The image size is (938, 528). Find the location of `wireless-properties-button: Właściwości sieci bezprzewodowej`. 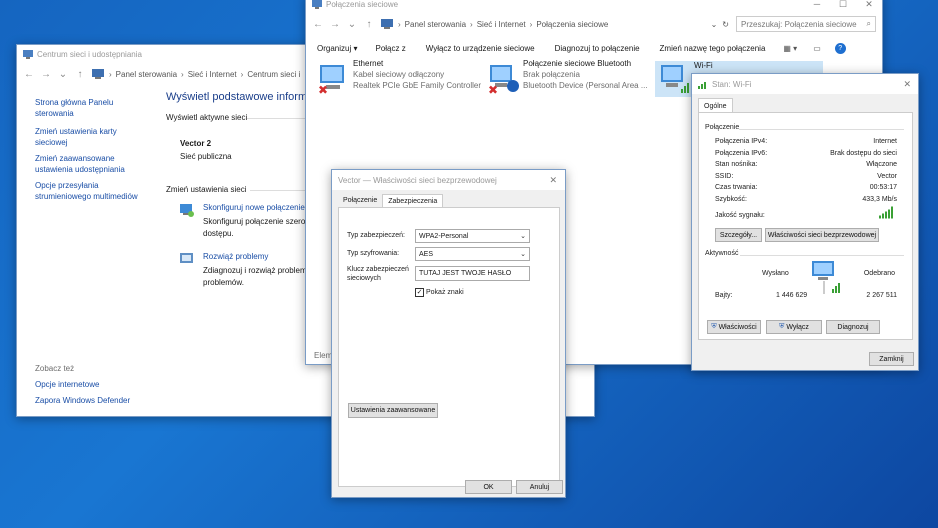

wireless-properties-button: Właściwości sieci bezprzewodowej is located at coordinates (822, 235).